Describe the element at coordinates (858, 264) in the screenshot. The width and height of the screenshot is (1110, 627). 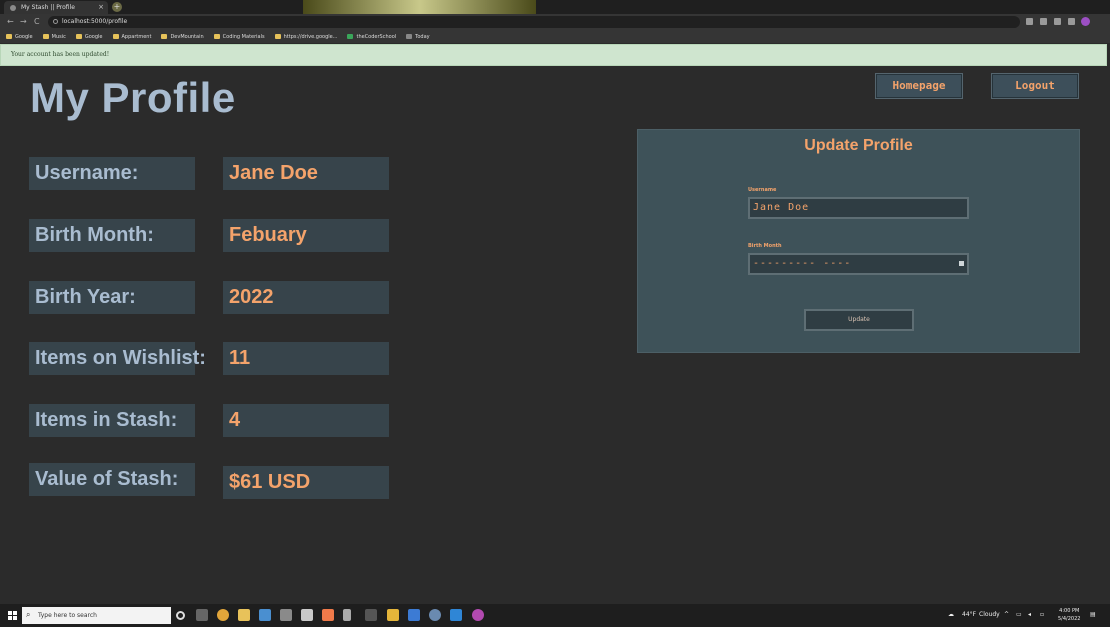
I see `birth-month-input: --------- ----` at that location.